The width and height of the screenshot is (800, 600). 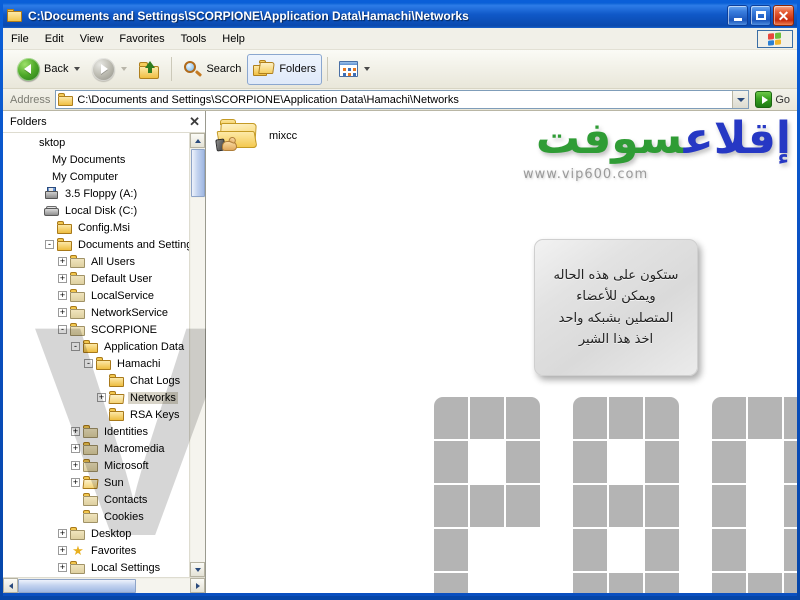 What do you see at coordinates (96, 550) in the screenshot?
I see `tree-item-favorites: + ★ Favorites` at bounding box center [96, 550].